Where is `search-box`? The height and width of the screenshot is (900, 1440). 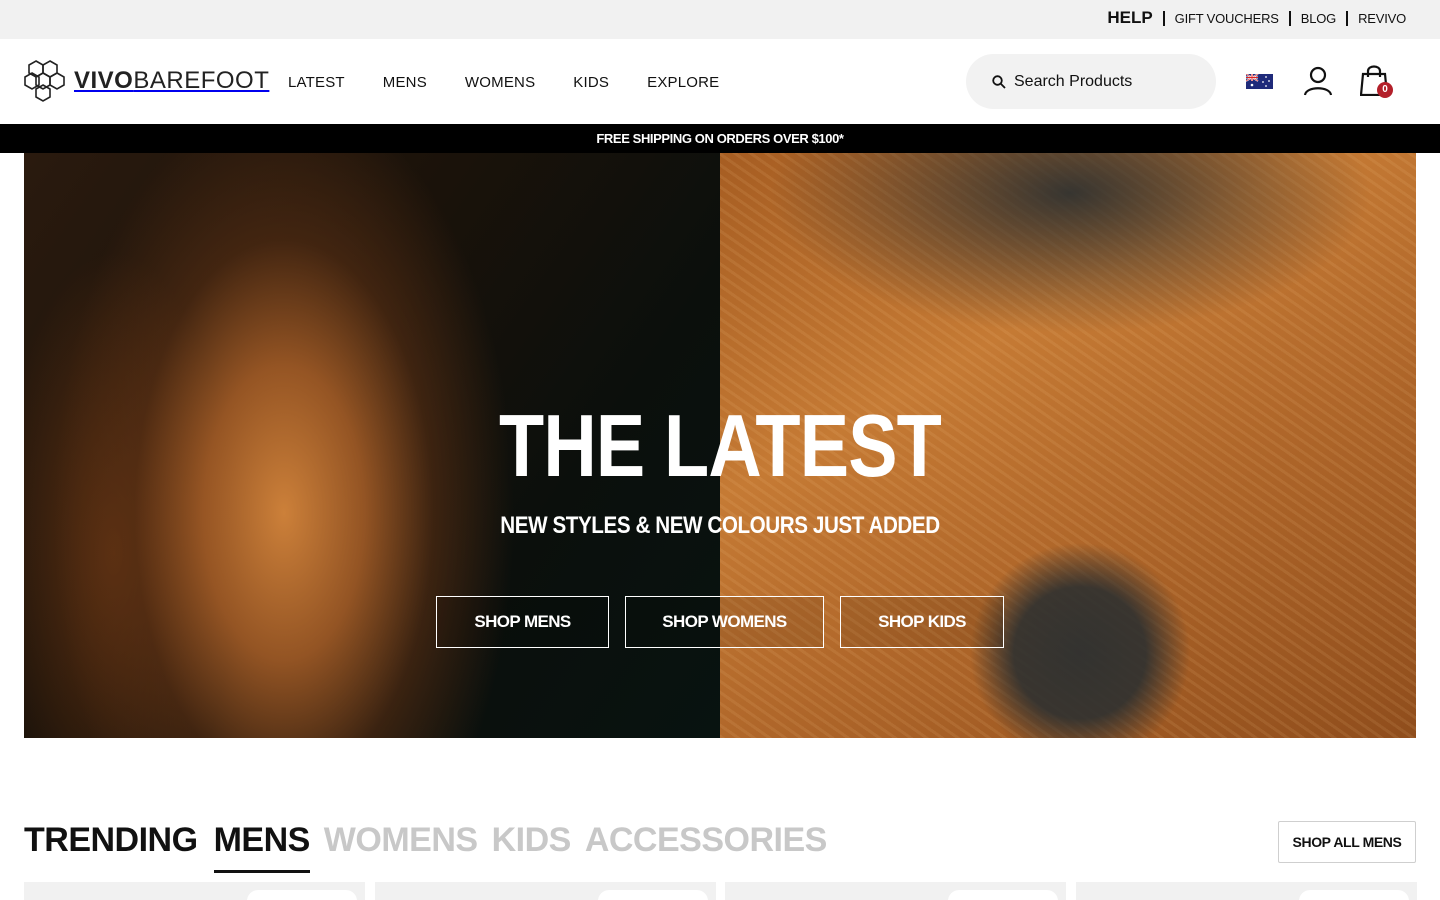 search-box is located at coordinates (1091, 81).